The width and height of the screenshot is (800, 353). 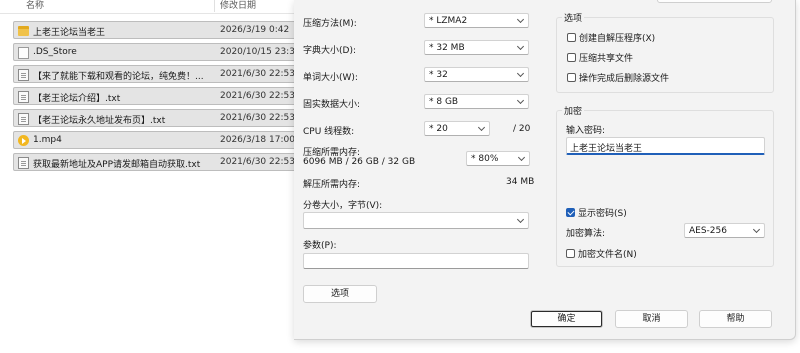 What do you see at coordinates (154, 96) in the screenshot?
I see `file-row: 【老王论坛介绍】.txt 2021/6/30 22:53` at bounding box center [154, 96].